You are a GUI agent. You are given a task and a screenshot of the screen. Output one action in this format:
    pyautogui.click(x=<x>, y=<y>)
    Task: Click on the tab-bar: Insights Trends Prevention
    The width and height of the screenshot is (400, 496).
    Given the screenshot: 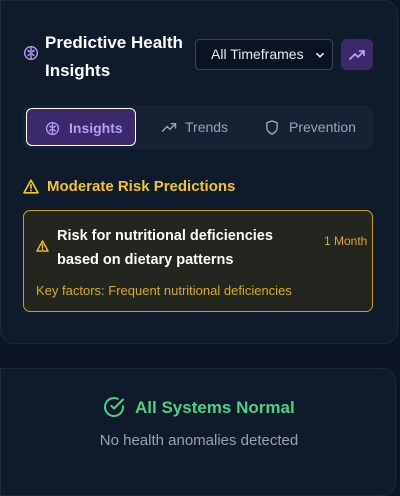 What is the action you would take?
    pyautogui.click(x=198, y=127)
    